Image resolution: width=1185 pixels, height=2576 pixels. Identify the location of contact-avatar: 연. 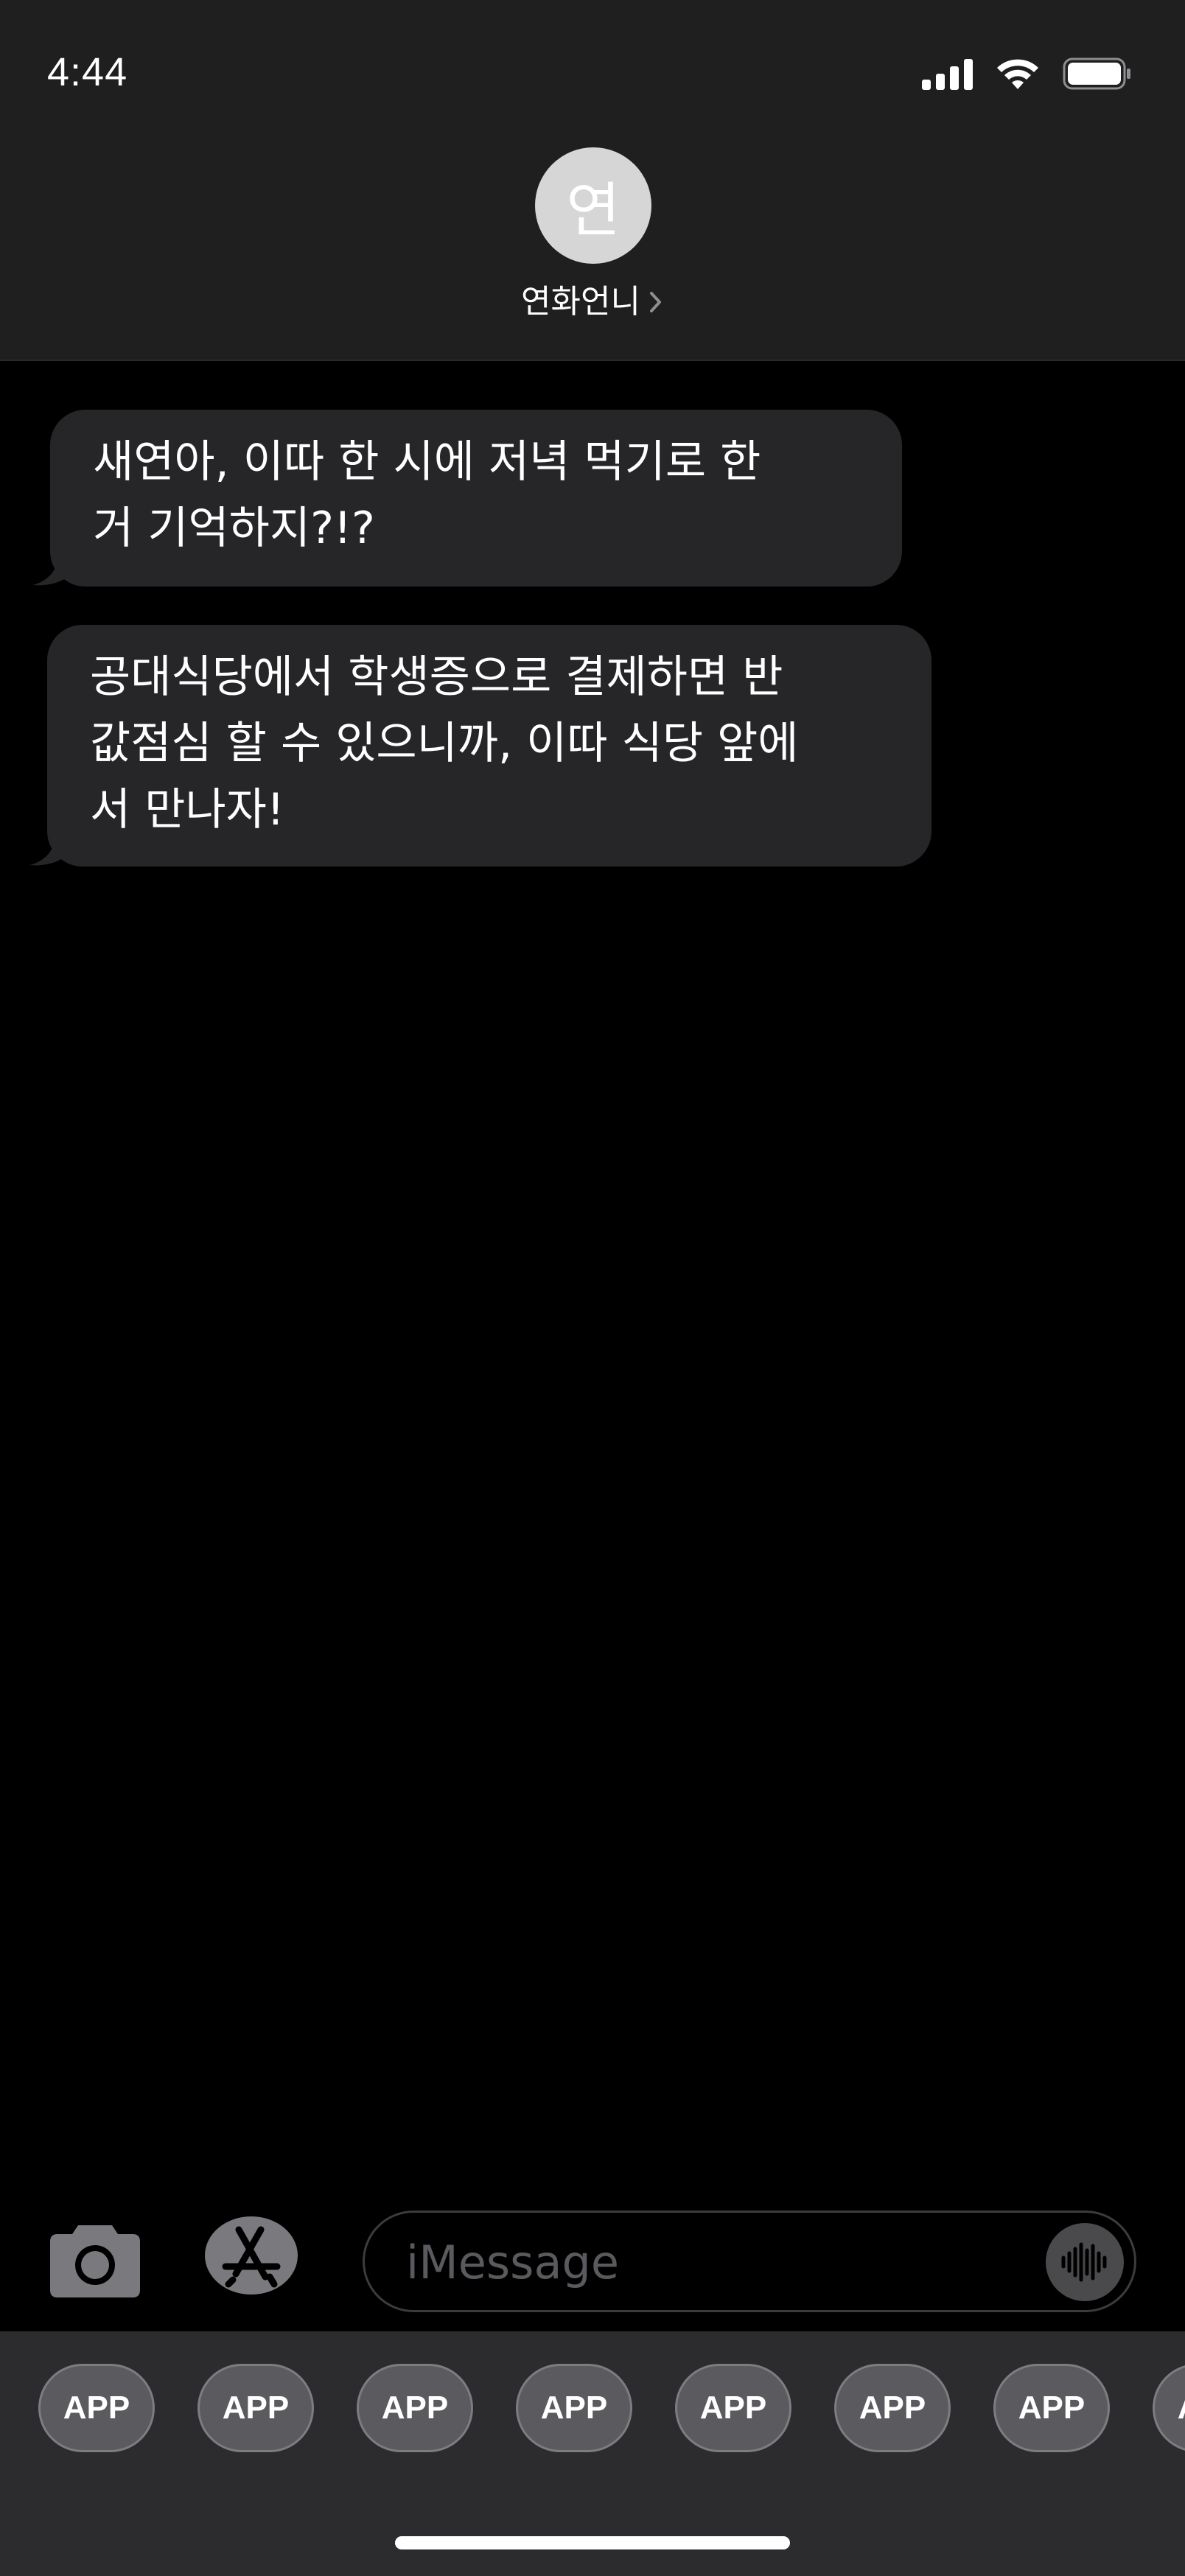
(593, 205).